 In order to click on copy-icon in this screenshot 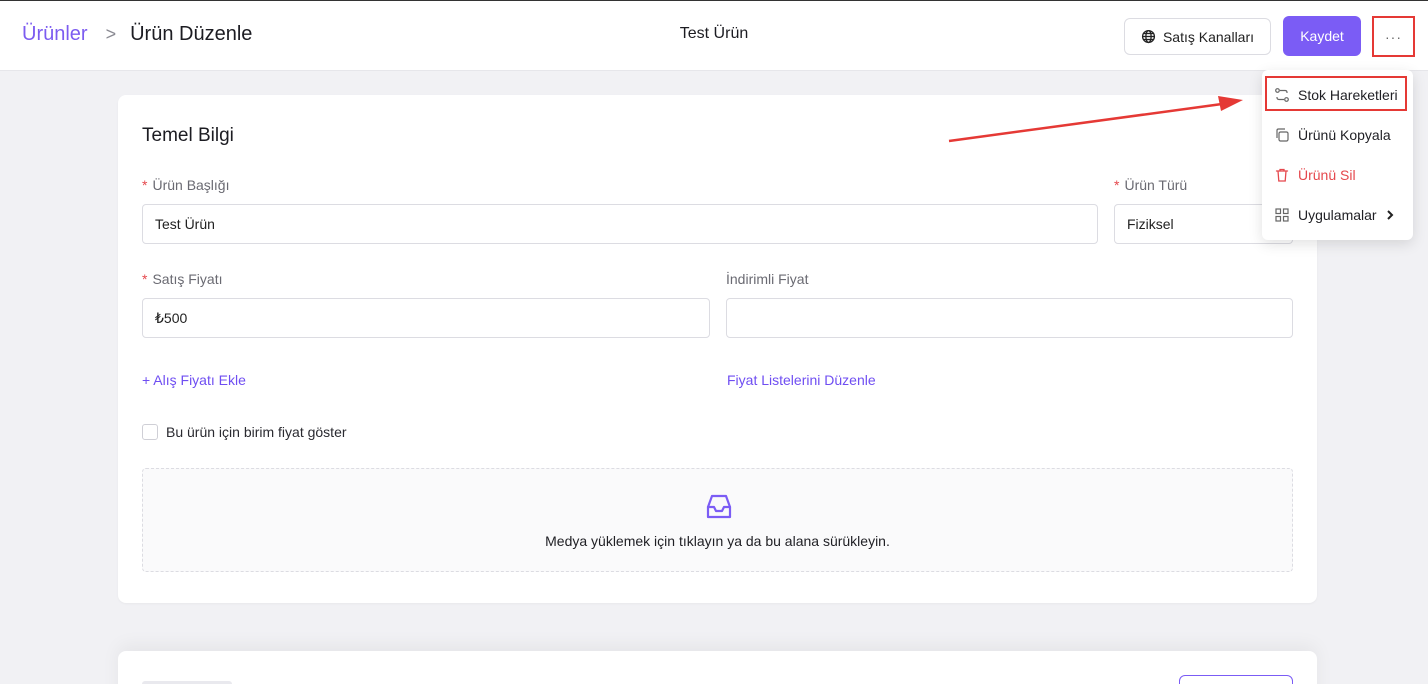, I will do `click(1282, 135)`.